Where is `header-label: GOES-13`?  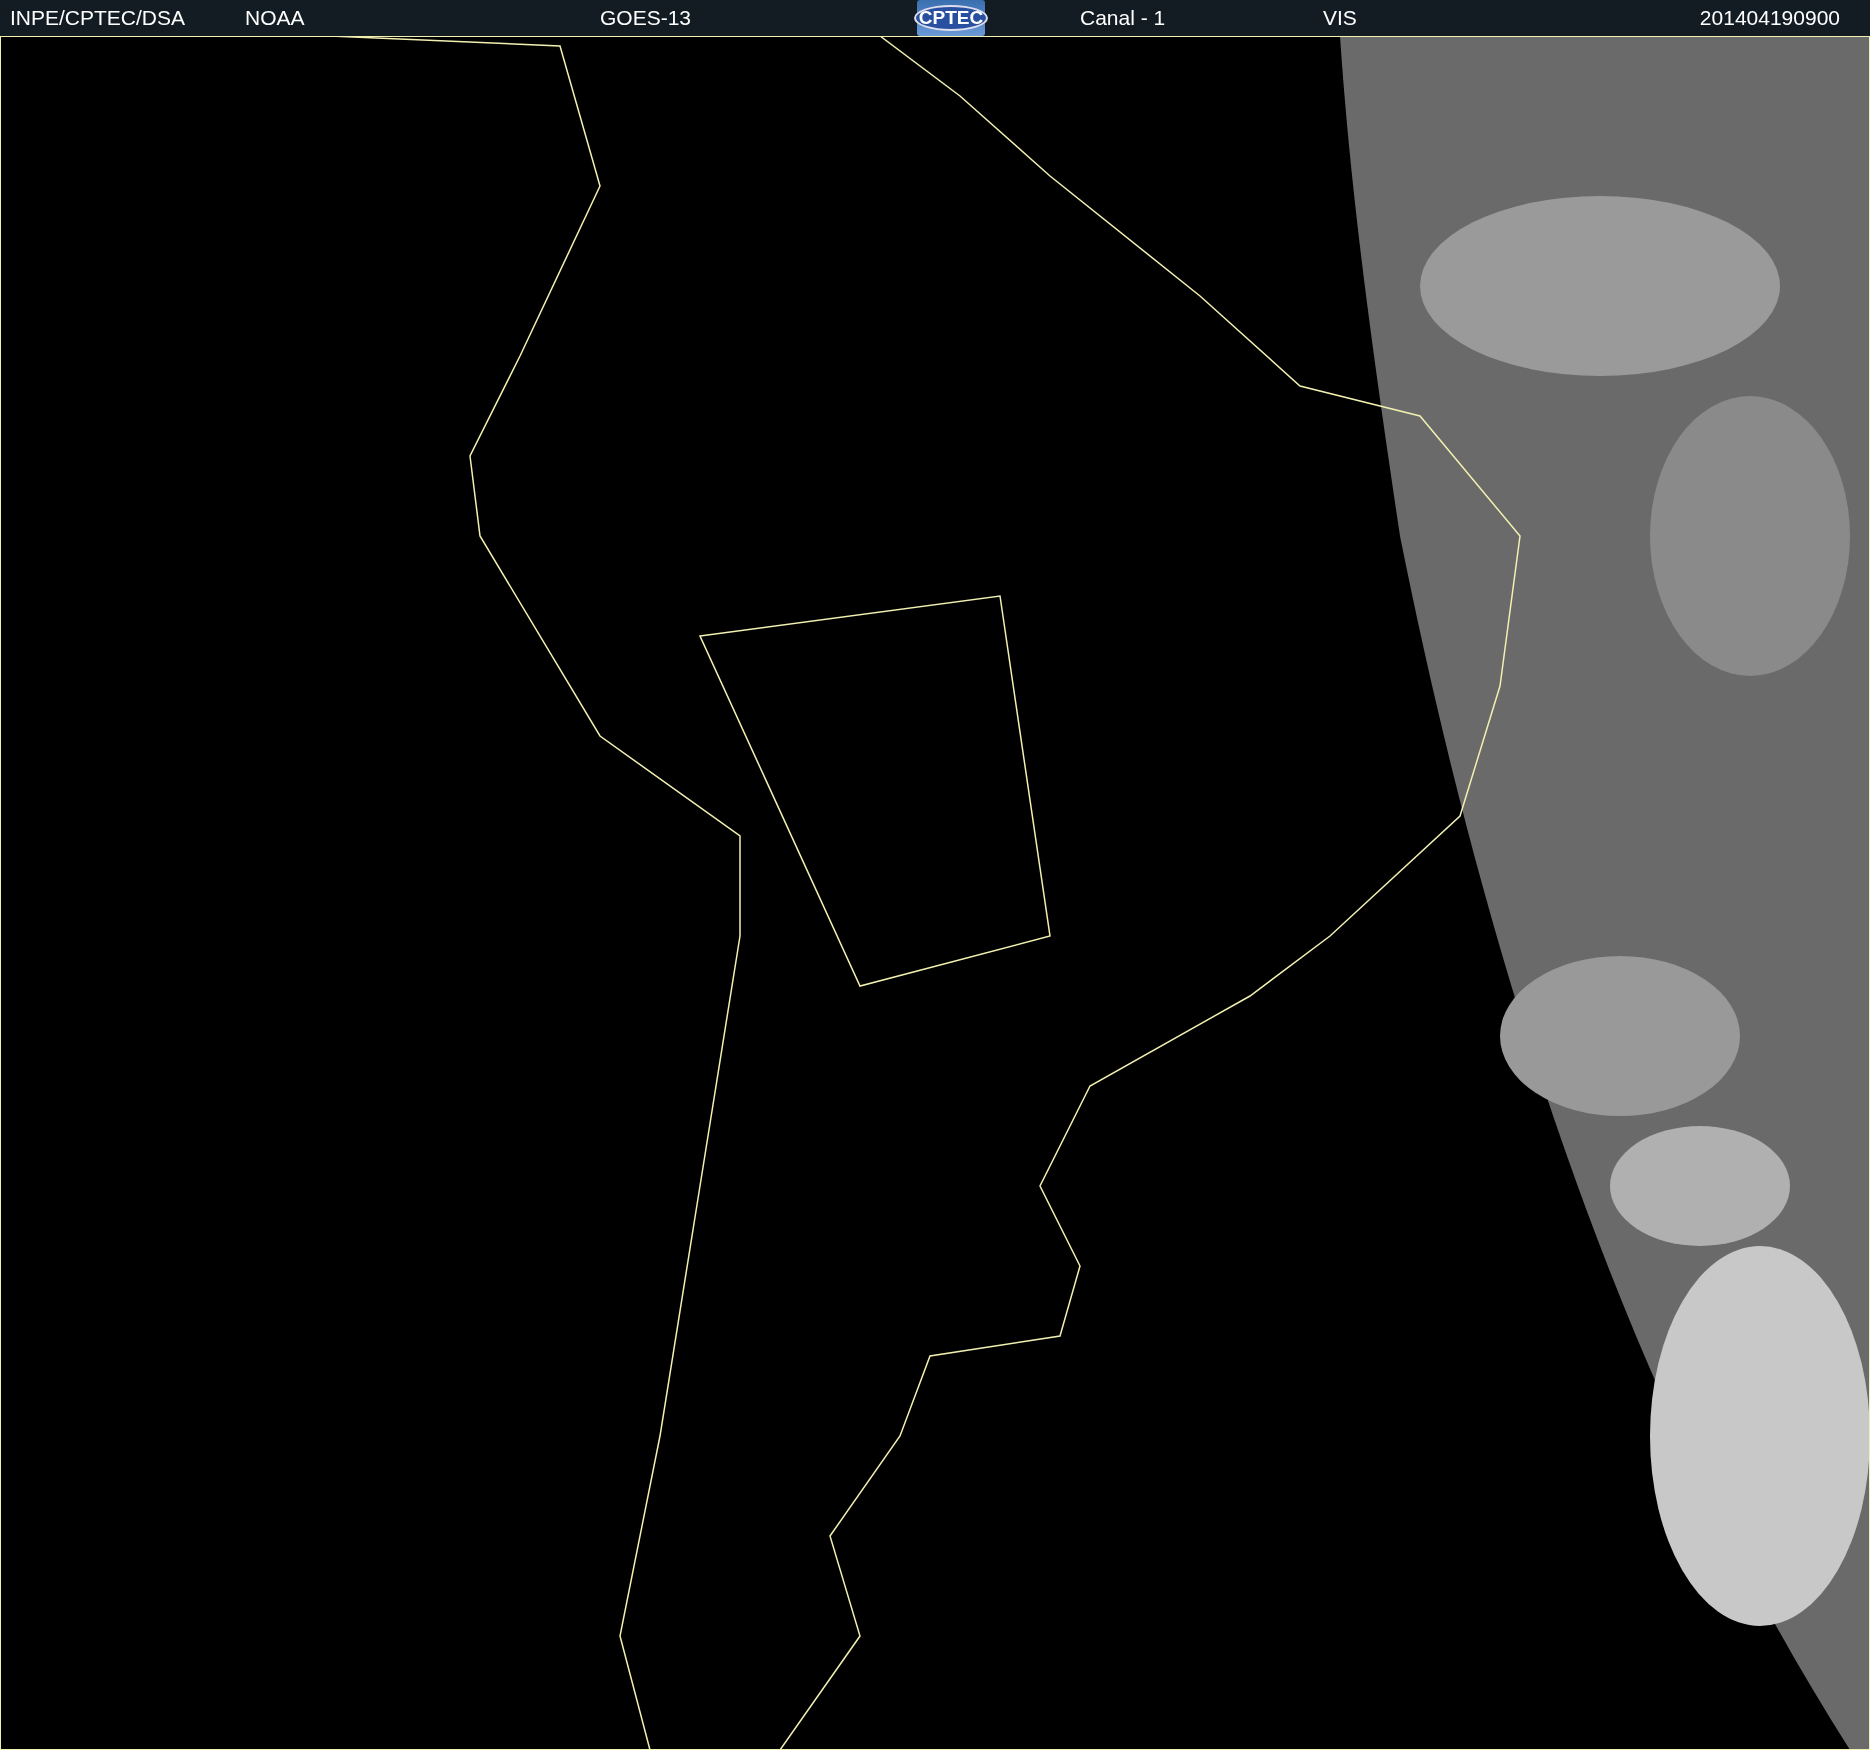 header-label: GOES-13 is located at coordinates (646, 18).